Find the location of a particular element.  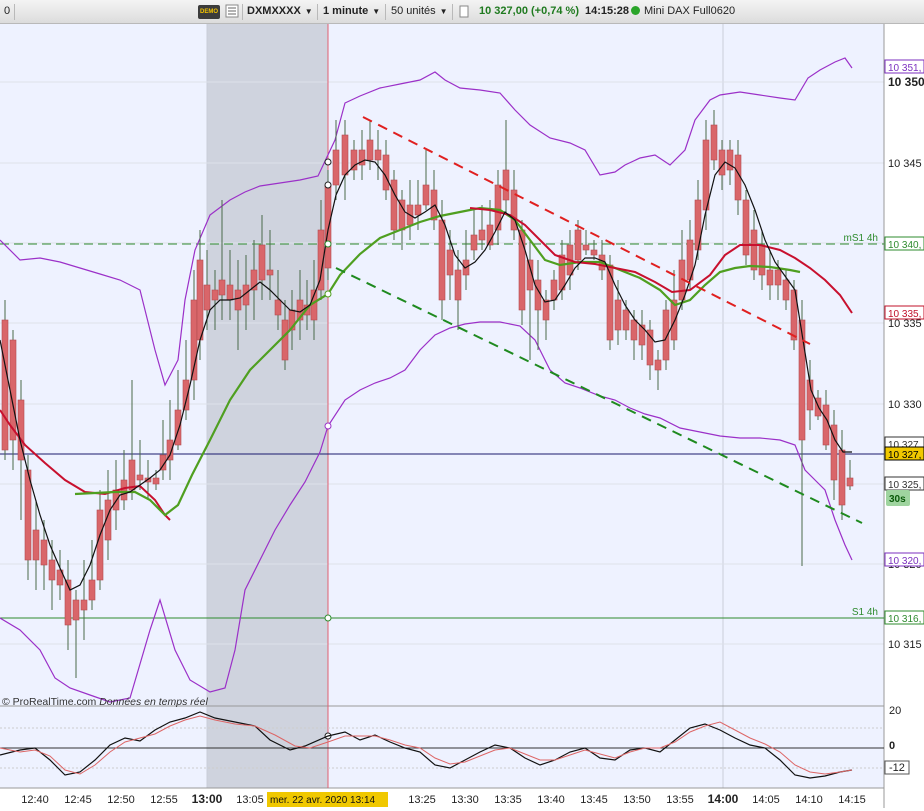

crosshair-marker is located at coordinates (328, 618).